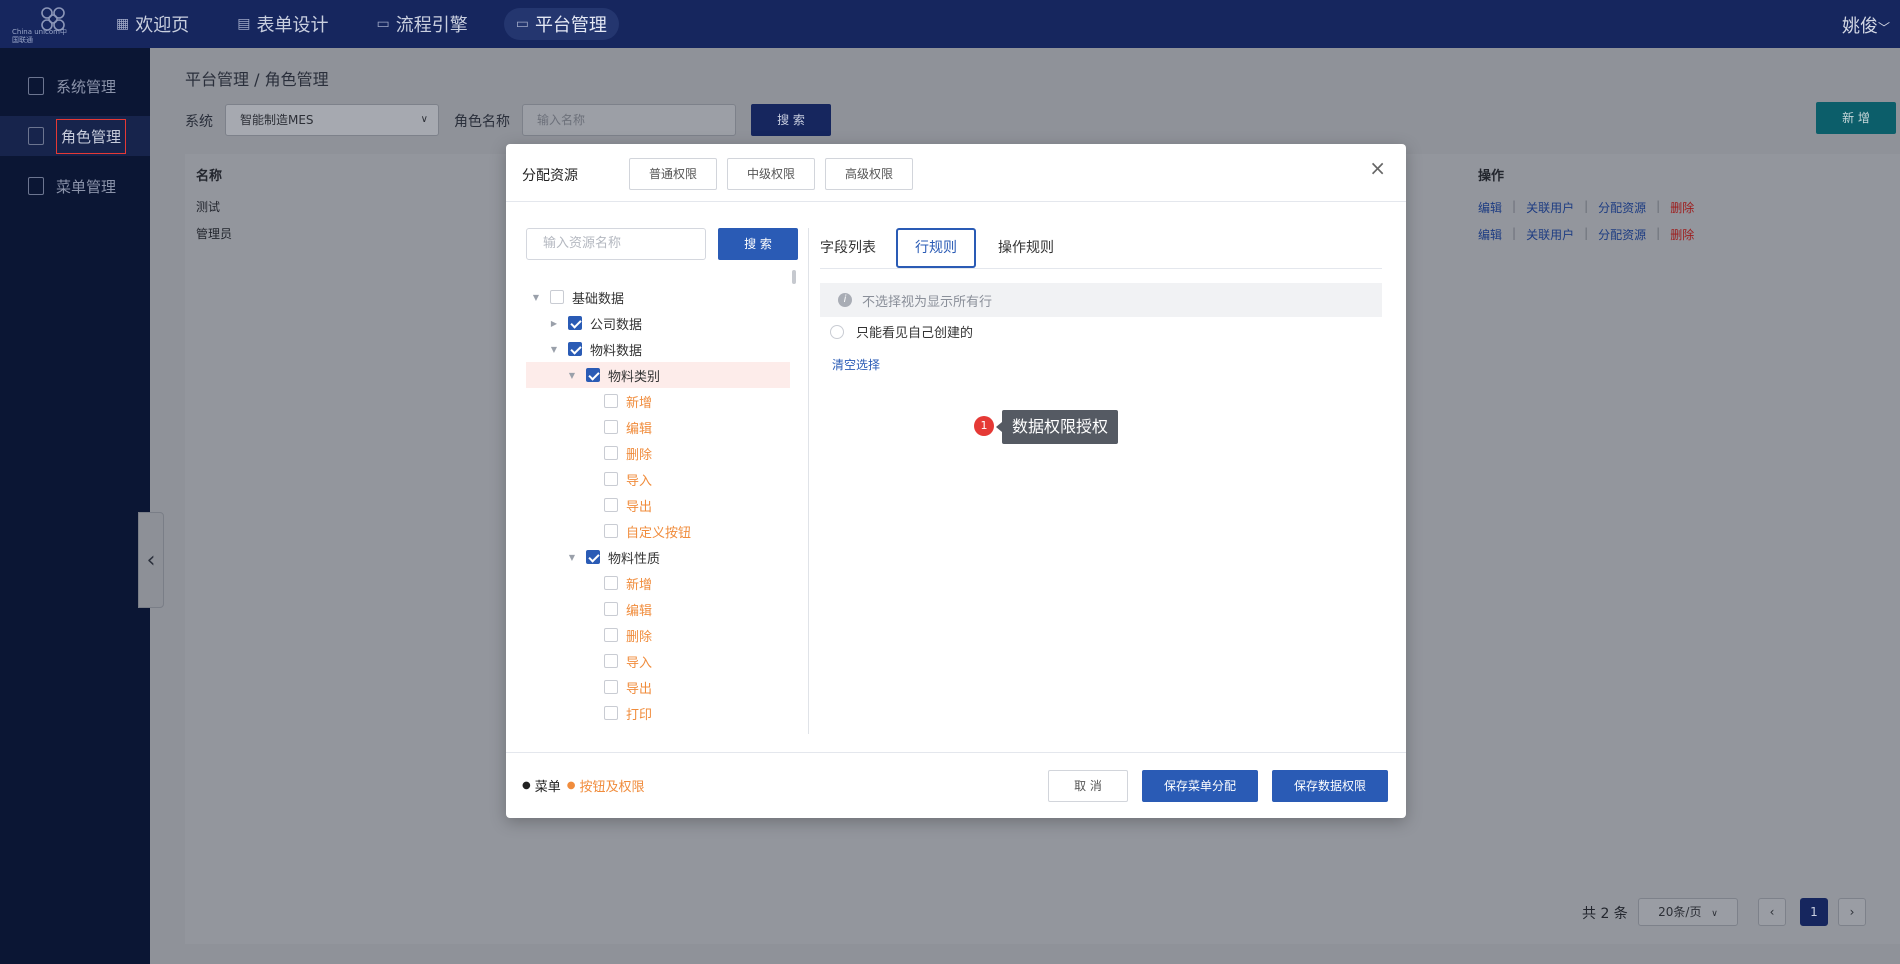 This screenshot has width=1900, height=964. What do you see at coordinates (794, 277) in the screenshot?
I see `tree-scrollbar` at bounding box center [794, 277].